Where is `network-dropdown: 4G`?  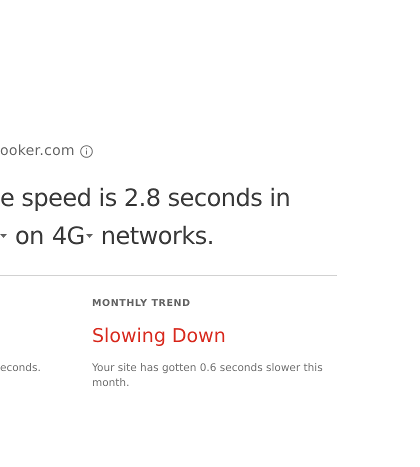
network-dropdown: 4G is located at coordinates (68, 236).